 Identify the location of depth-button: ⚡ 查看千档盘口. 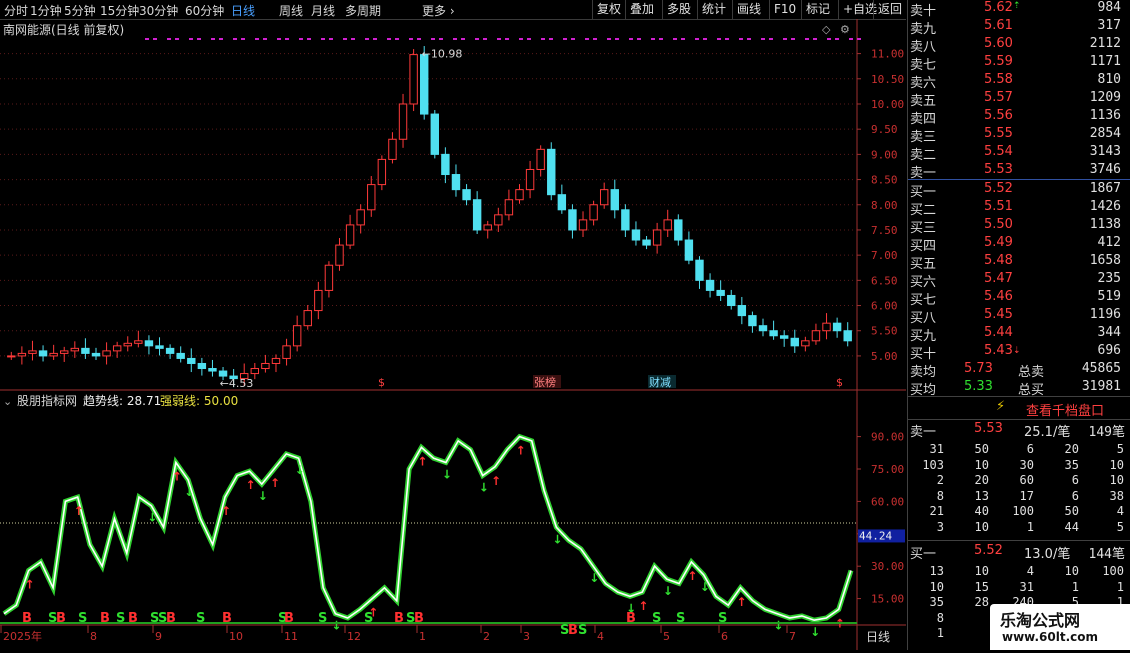
(1019, 408).